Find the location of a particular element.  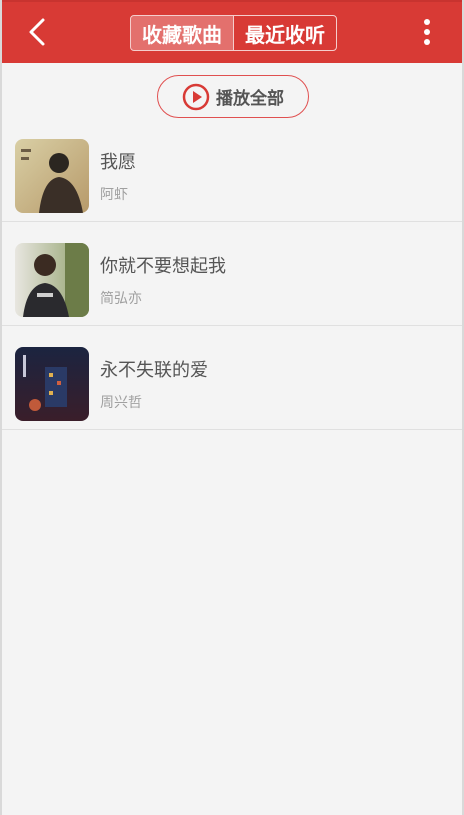

song-row: 你就不要想起我 简弘亦 is located at coordinates (232, 274).